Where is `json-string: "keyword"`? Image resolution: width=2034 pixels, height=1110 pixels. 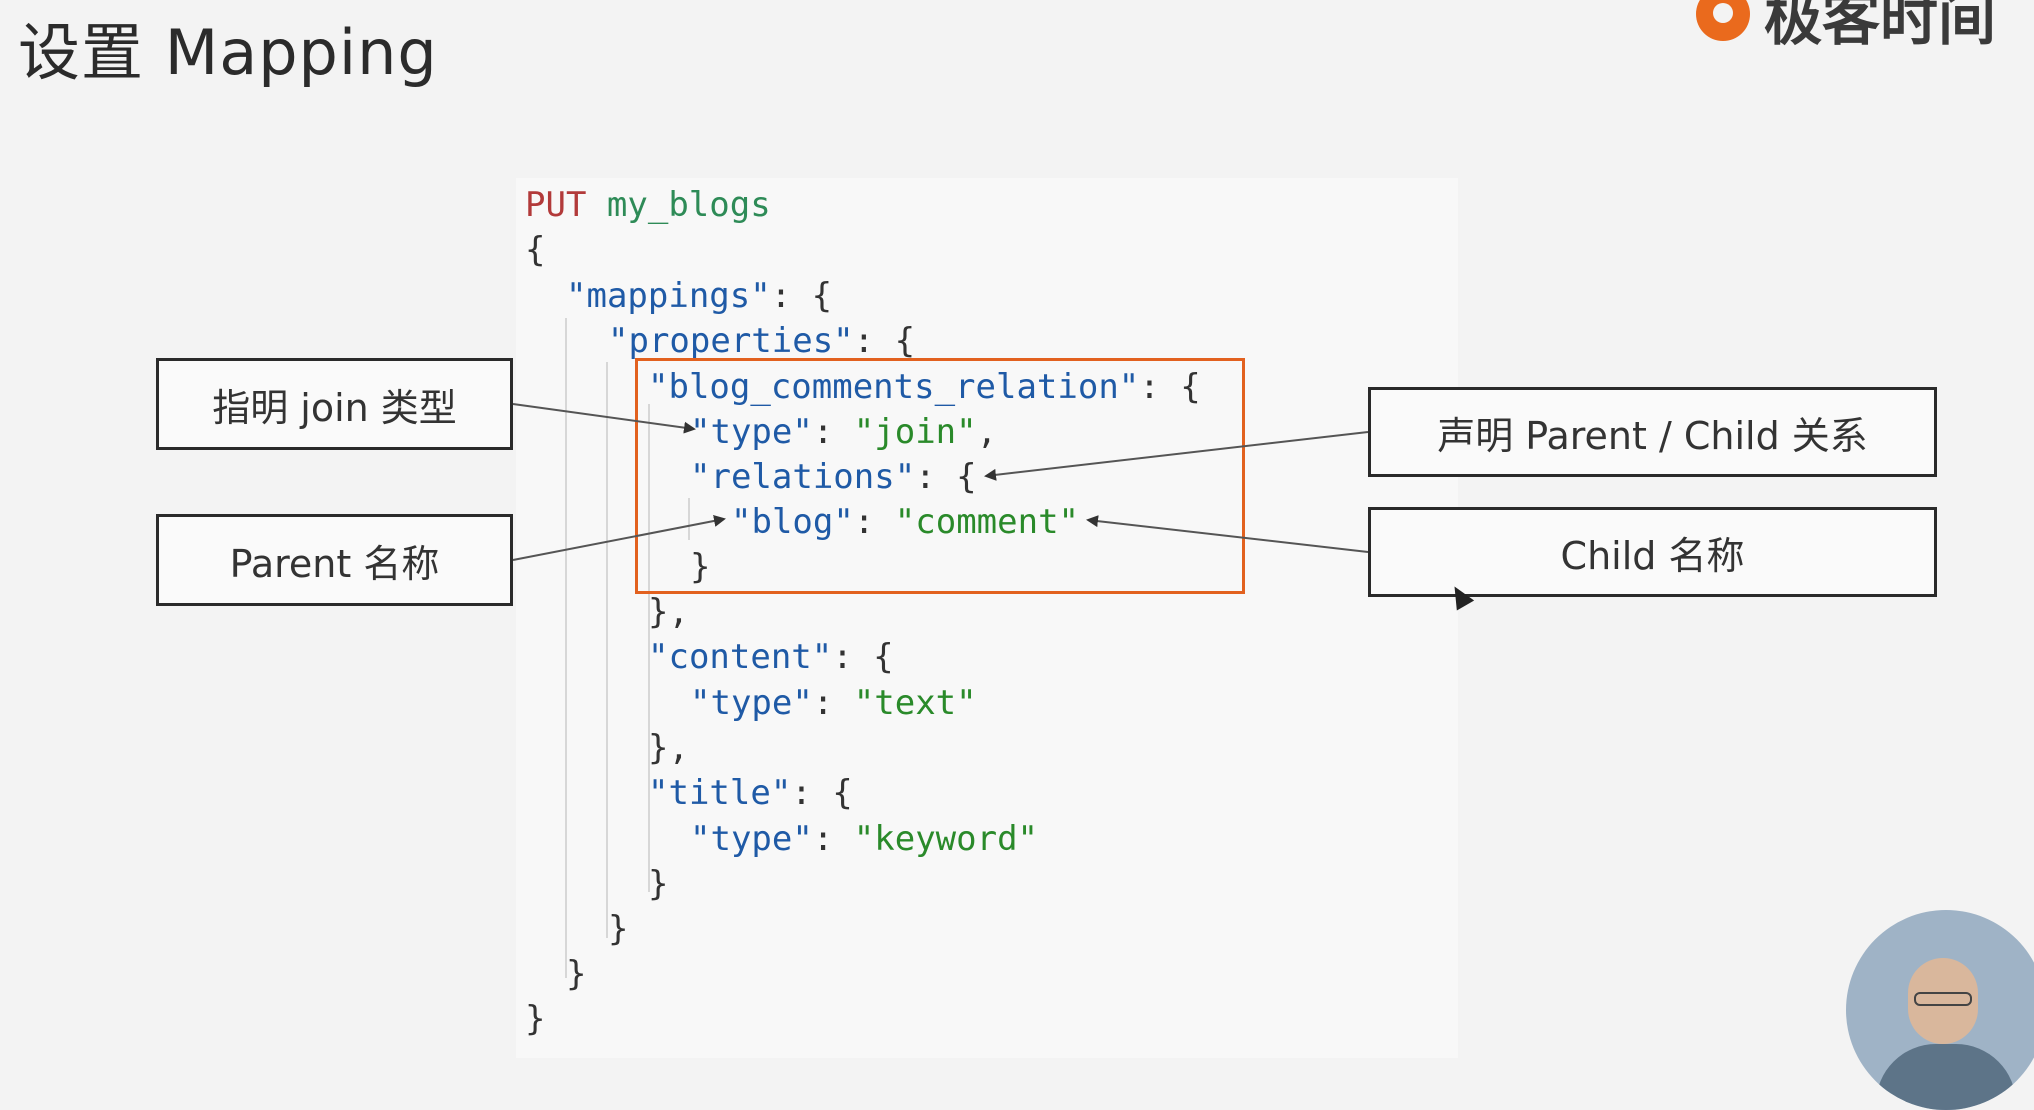
json-string: "keyword" is located at coordinates (946, 839).